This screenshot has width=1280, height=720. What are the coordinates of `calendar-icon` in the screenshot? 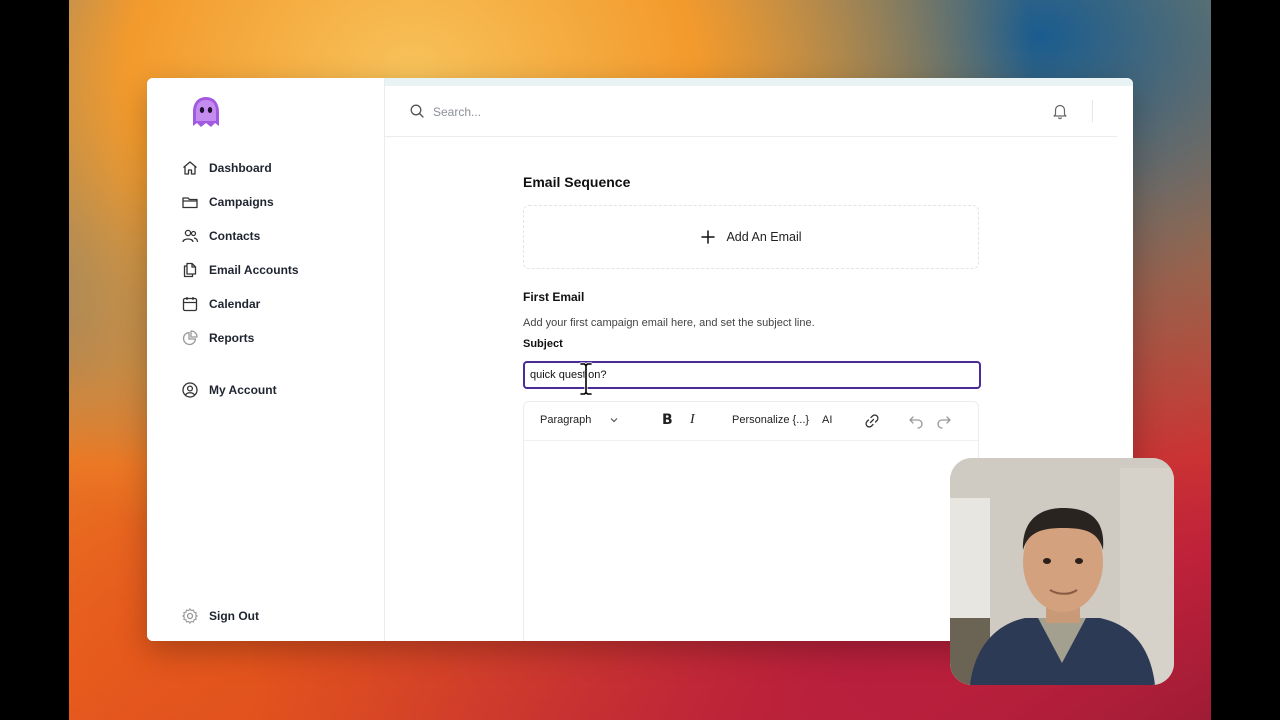 It's located at (190, 304).